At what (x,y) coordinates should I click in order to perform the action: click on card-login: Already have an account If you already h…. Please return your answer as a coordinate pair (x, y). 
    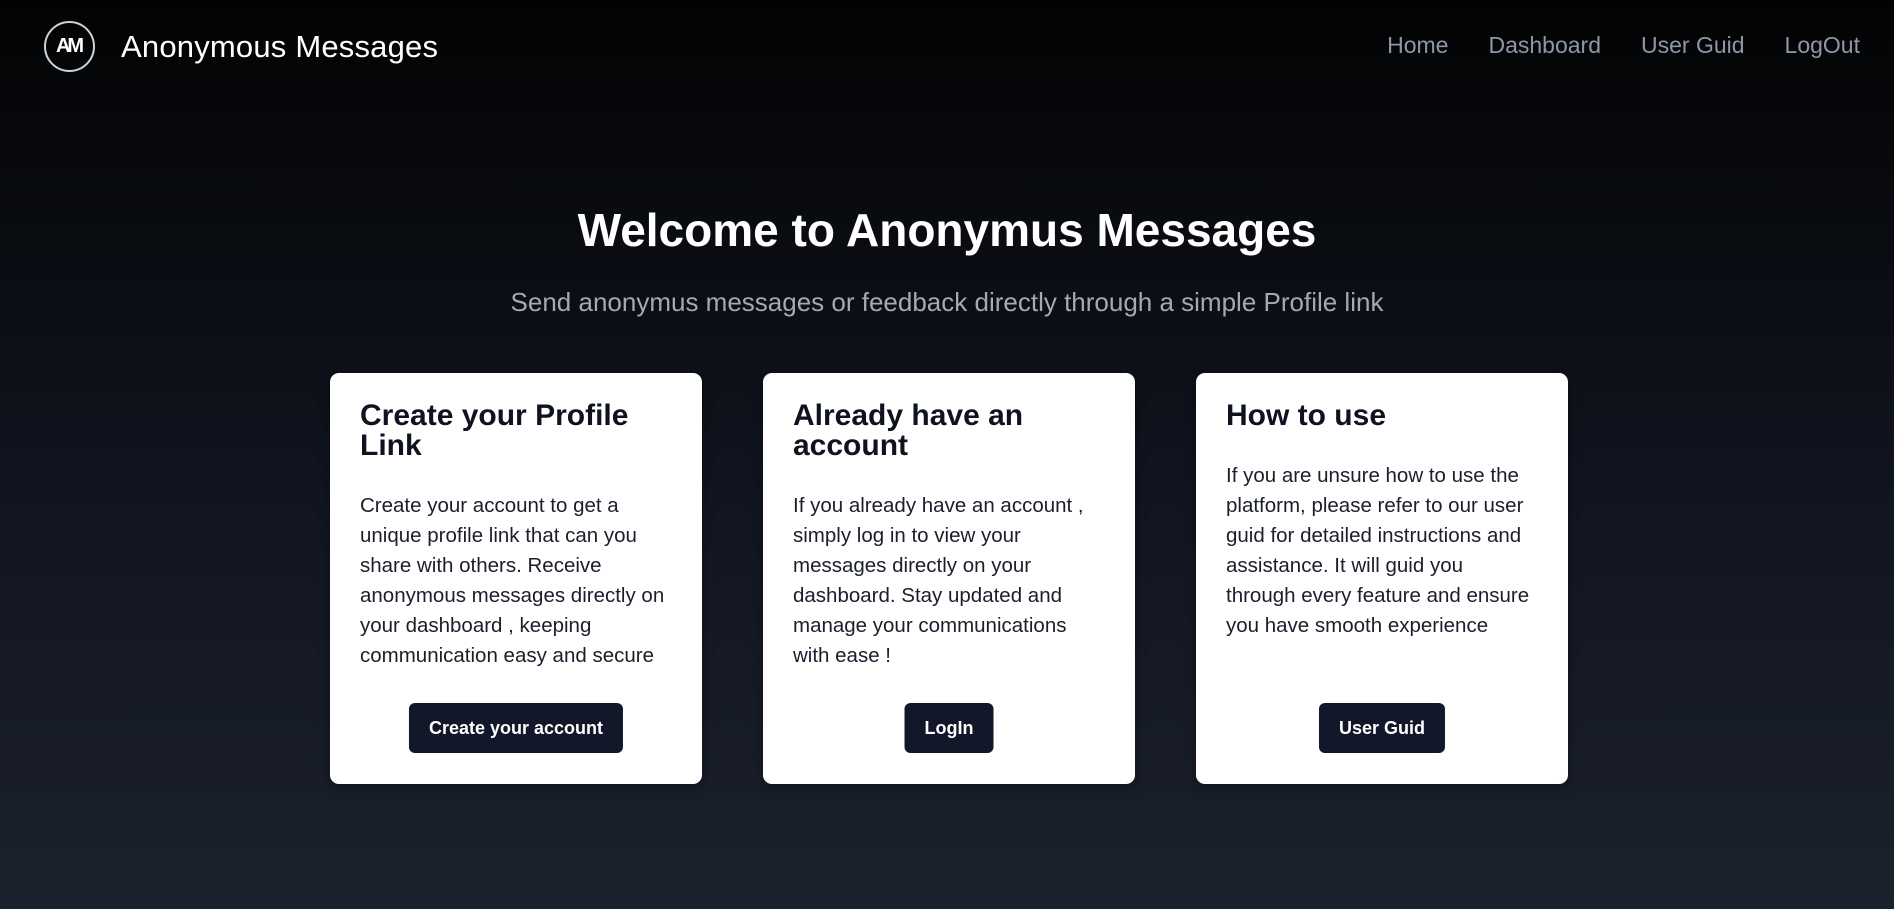
    Looking at the image, I should click on (949, 578).